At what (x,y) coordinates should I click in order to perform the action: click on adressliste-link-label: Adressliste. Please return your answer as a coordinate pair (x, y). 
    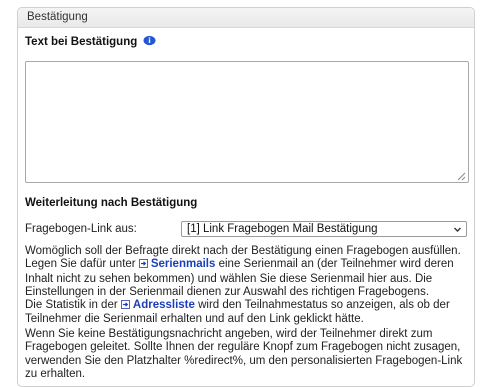
    Looking at the image, I should click on (163, 305).